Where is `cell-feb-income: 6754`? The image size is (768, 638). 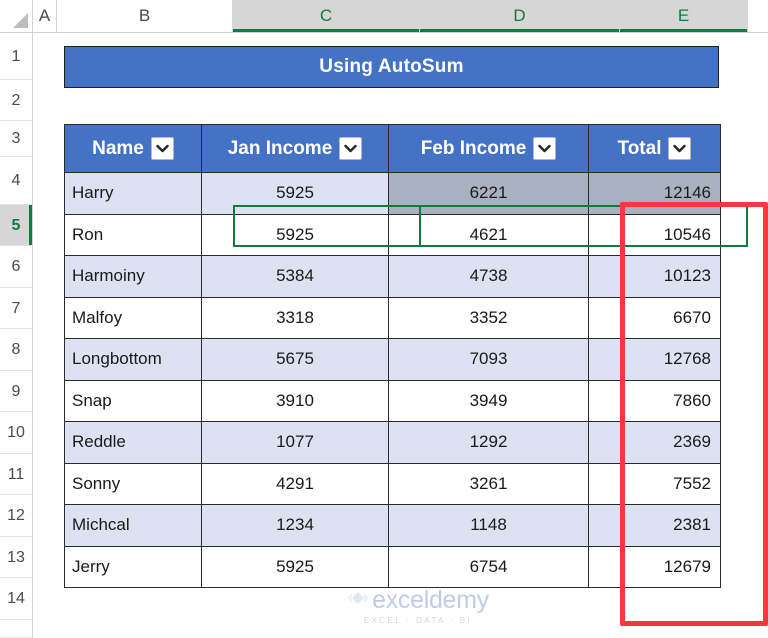 cell-feb-income: 6754 is located at coordinates (488, 566).